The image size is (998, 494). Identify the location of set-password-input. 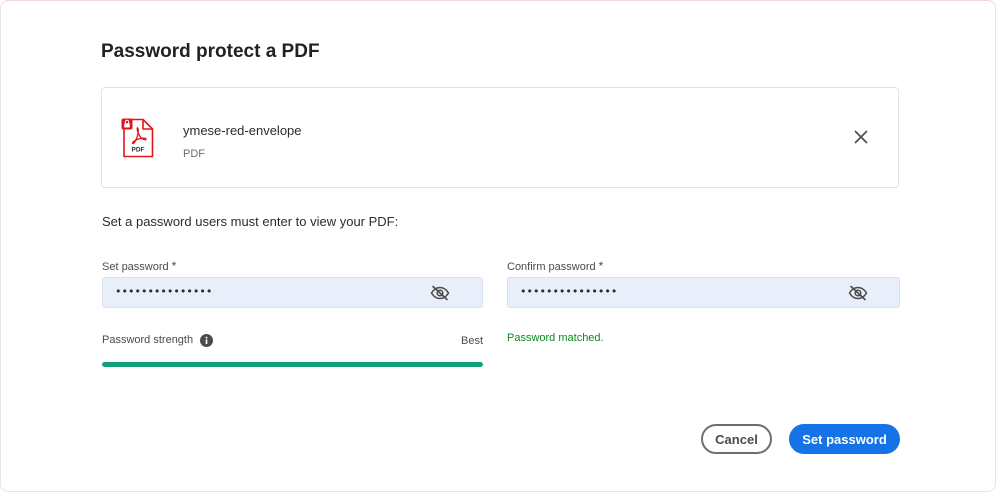
(260, 291).